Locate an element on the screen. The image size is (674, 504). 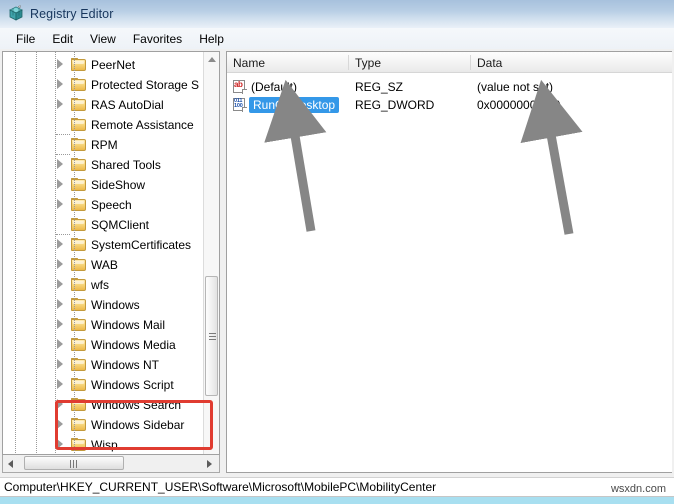
column-header-type: Type is located at coordinates (409, 62).